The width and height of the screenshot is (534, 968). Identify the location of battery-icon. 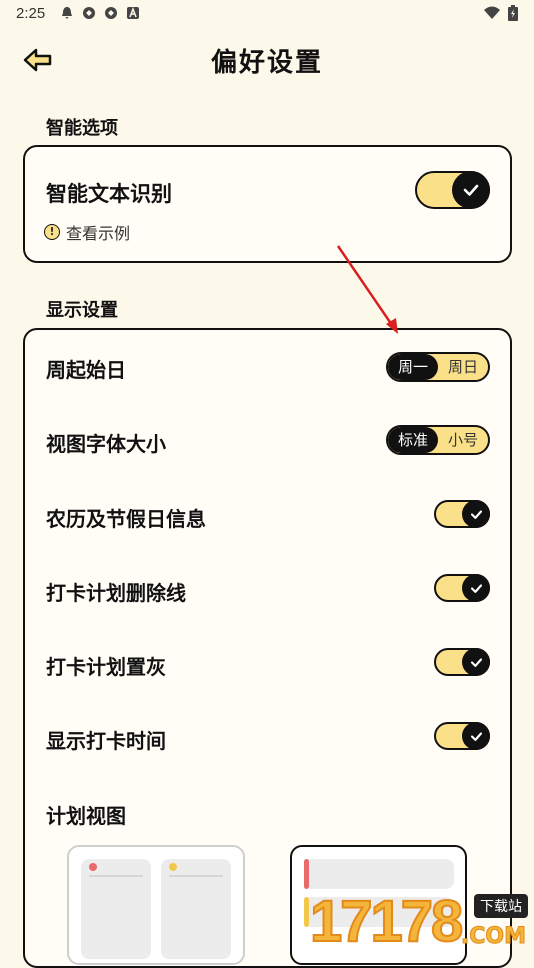
(513, 13).